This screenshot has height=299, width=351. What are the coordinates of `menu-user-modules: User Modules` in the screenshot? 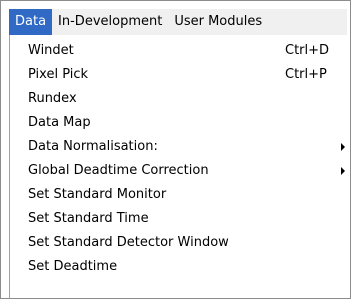 It's located at (218, 22).